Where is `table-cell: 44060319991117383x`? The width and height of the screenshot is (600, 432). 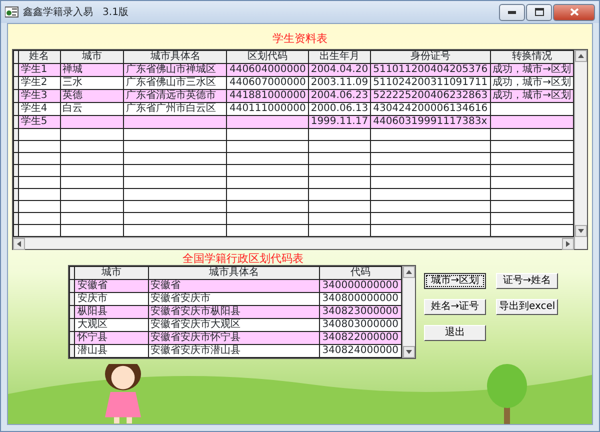 table-cell: 44060319991117383x is located at coordinates (430, 122).